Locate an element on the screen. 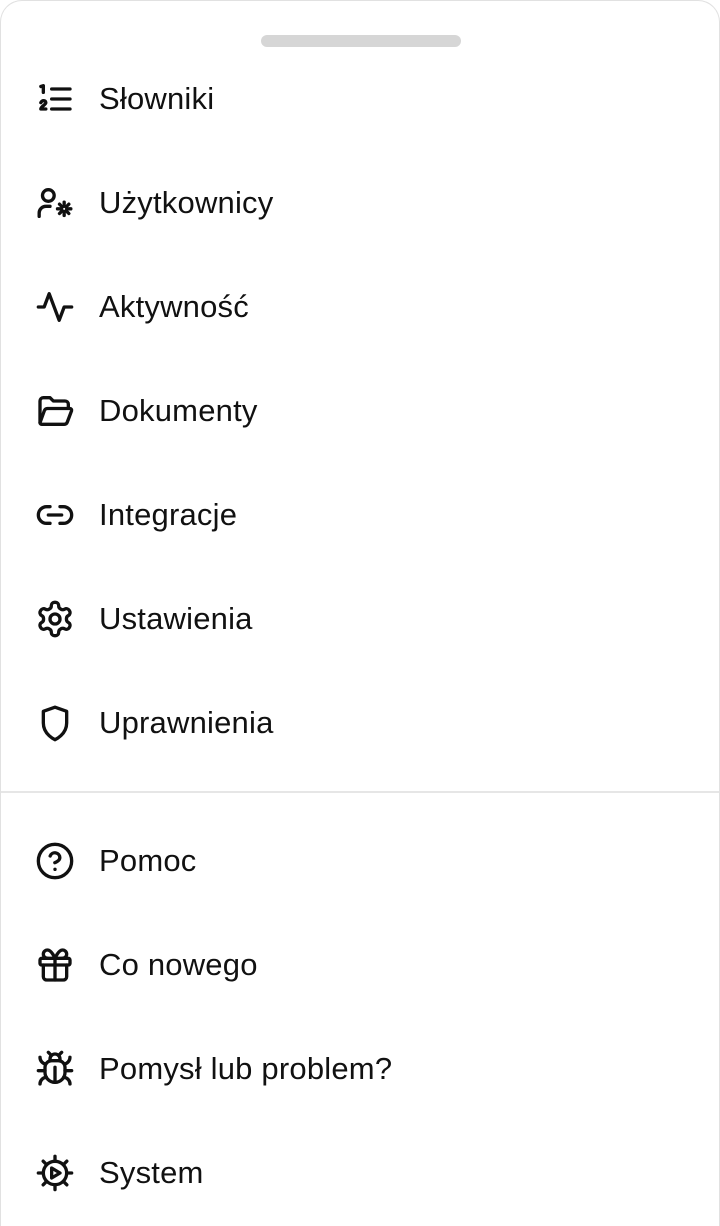  help-circle-icon is located at coordinates (55, 861).